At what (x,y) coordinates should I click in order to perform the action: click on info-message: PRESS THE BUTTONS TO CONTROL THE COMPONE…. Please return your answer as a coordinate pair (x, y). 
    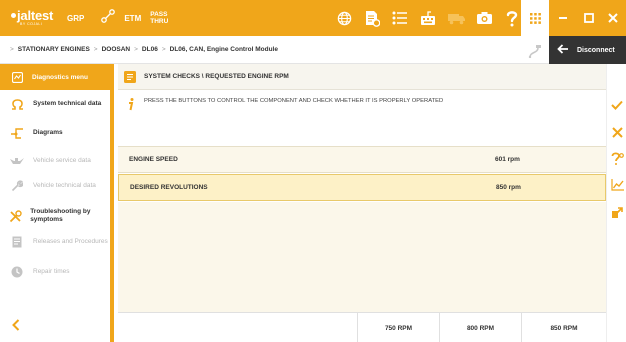
    Looking at the image, I should click on (362, 118).